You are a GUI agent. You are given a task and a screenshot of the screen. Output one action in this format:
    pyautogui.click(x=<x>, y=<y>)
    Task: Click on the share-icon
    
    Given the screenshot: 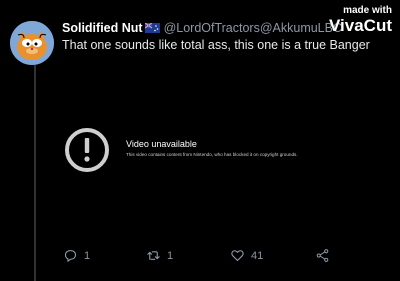 What is the action you would take?
    pyautogui.click(x=322, y=255)
    